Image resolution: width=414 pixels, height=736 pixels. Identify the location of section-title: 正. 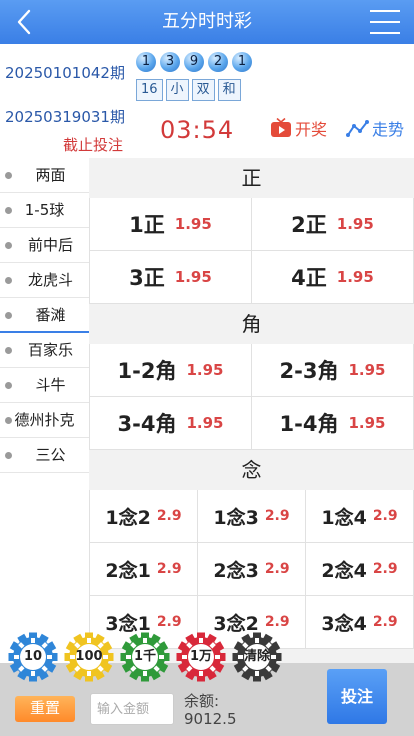
(251, 178).